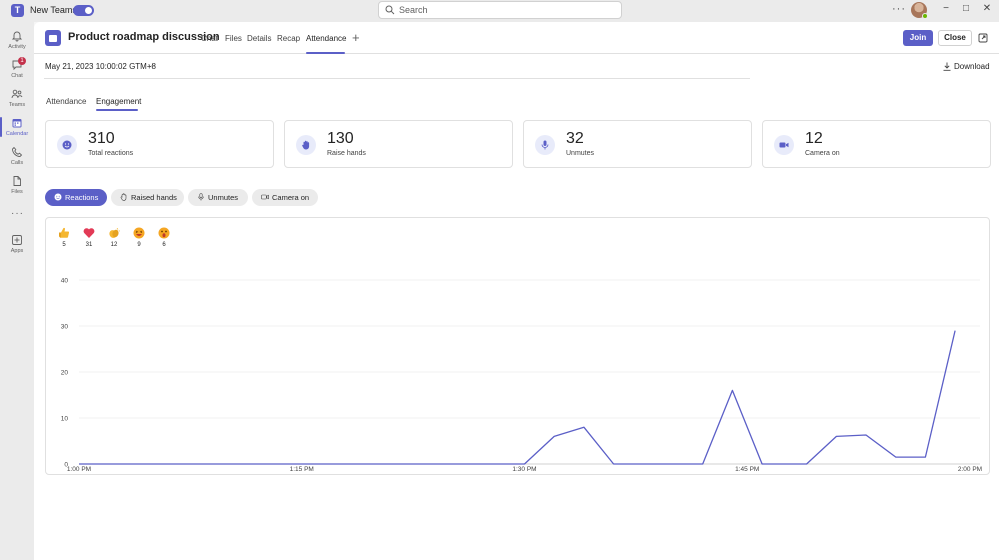 The height and width of the screenshot is (560, 999). Describe the element at coordinates (580, 153) in the screenshot. I see `stat-label: Unmutes` at that location.